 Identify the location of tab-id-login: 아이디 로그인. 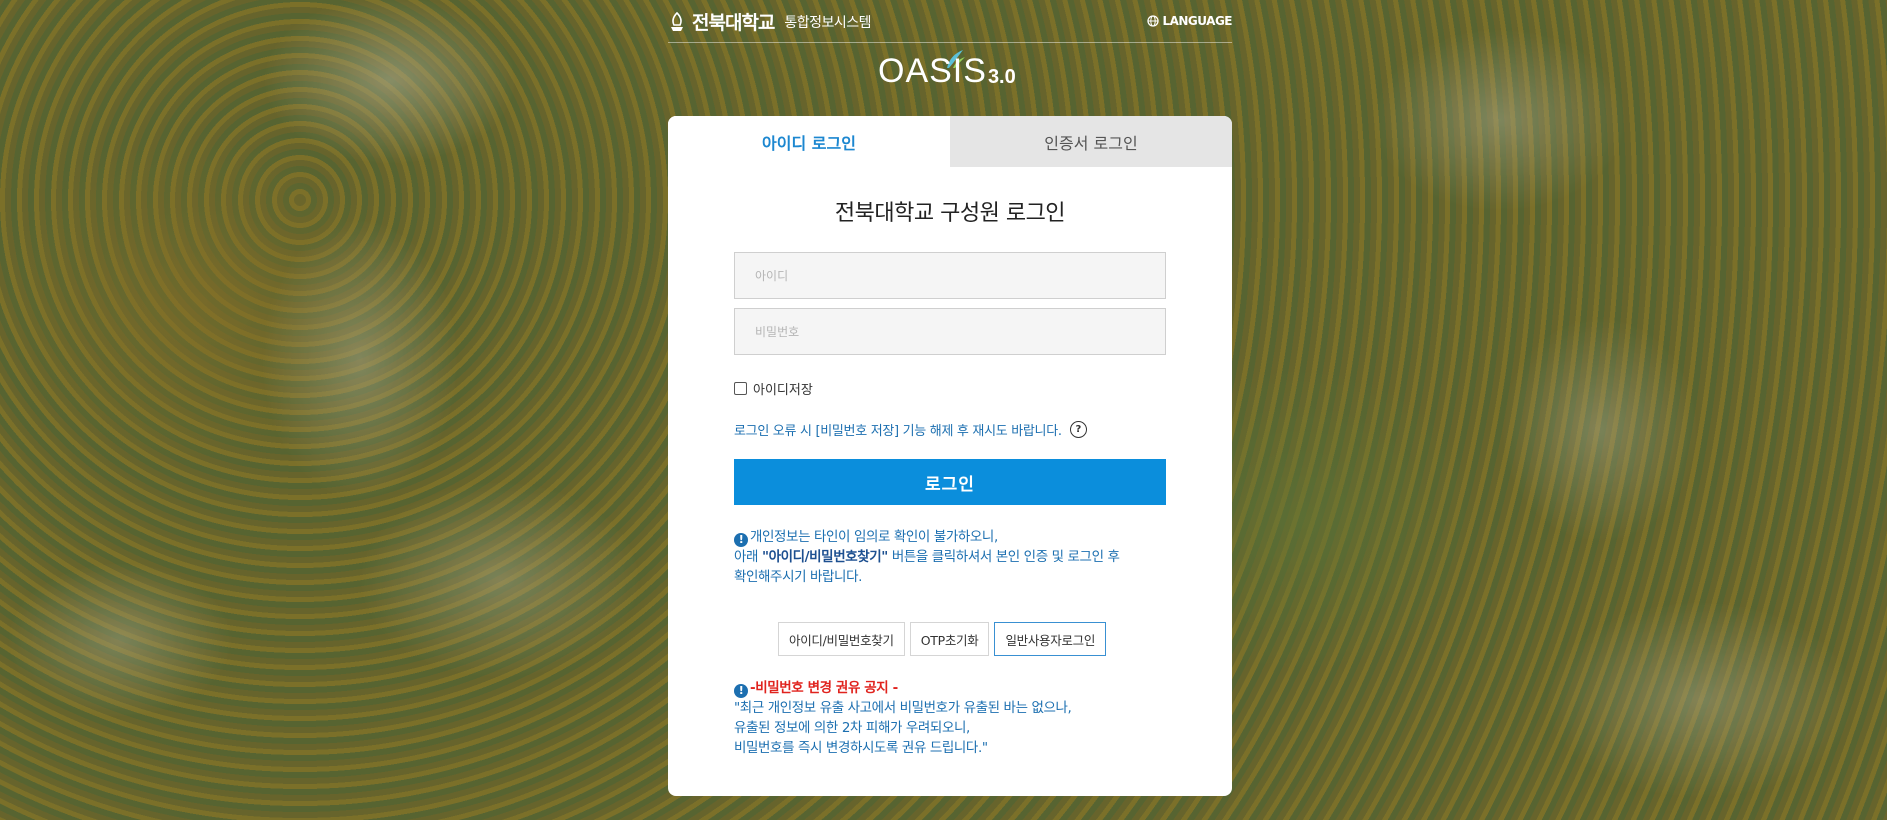
(809, 141).